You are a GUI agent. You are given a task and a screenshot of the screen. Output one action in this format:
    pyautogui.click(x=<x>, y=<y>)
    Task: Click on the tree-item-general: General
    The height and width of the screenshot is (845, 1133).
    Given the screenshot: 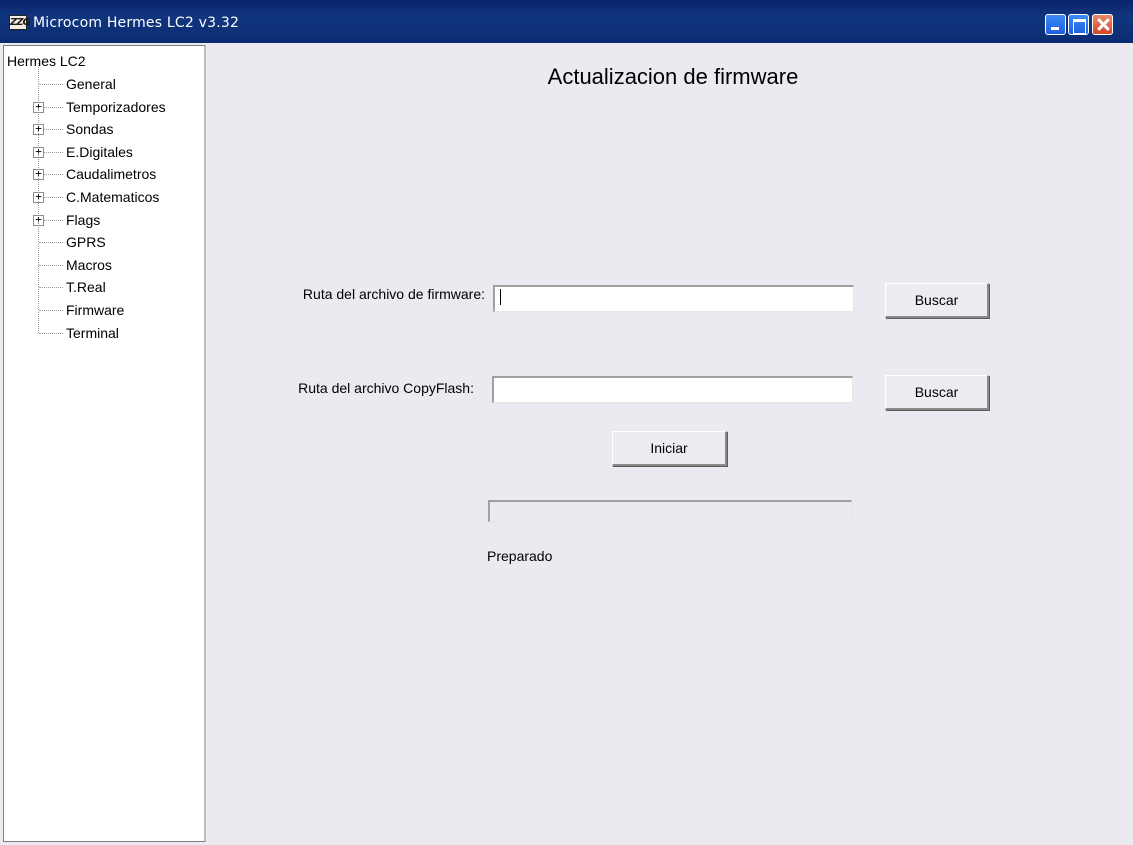 What is the action you would take?
    pyautogui.click(x=104, y=79)
    